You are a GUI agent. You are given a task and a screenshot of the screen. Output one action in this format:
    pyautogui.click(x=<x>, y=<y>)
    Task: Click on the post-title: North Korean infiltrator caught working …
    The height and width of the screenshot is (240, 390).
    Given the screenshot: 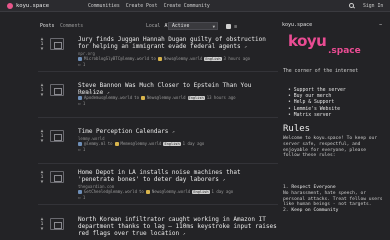 What is the action you would take?
    pyautogui.click(x=178, y=227)
    